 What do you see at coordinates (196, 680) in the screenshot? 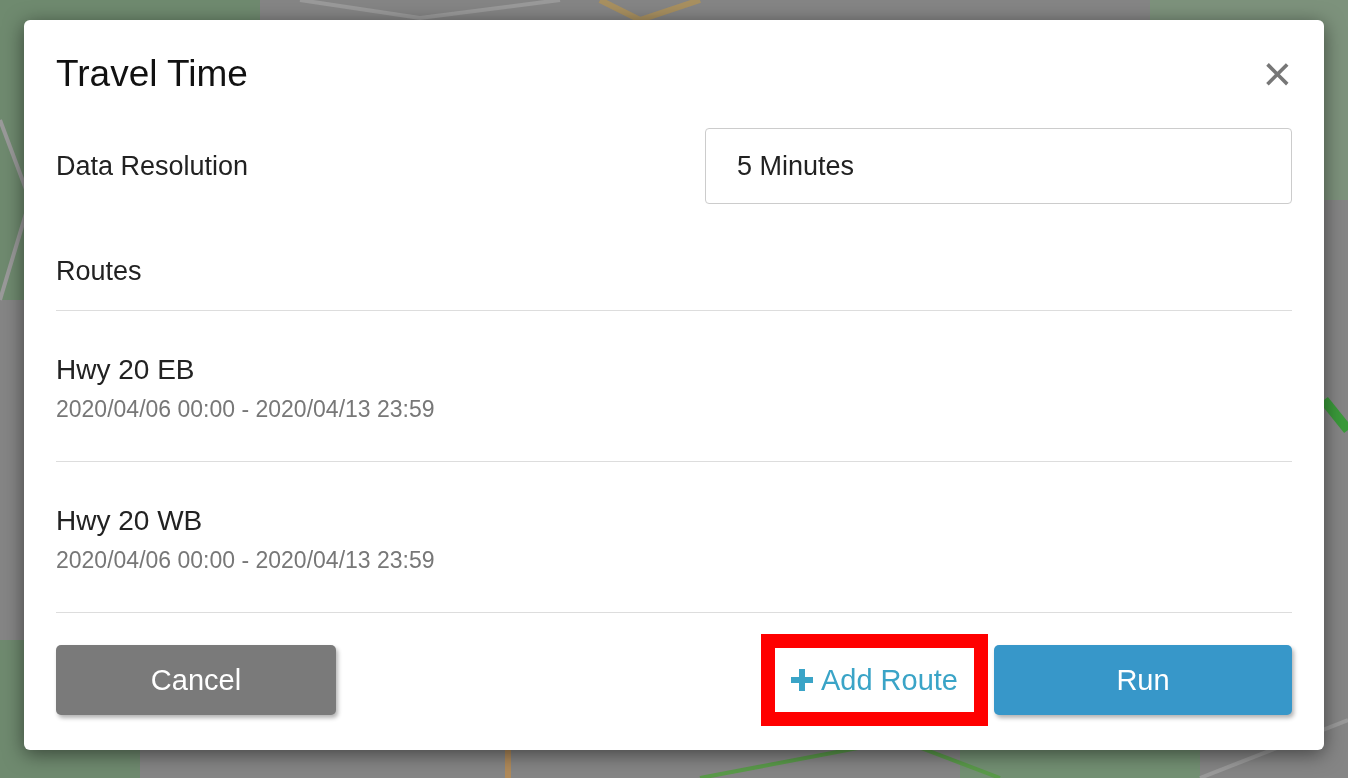
I see `secondary-button: Cancel` at bounding box center [196, 680].